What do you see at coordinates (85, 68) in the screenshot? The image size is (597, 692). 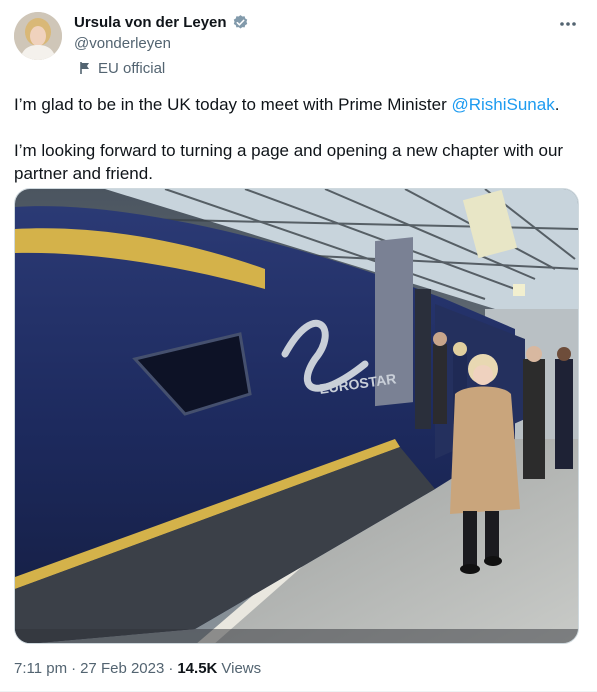 I see `flag-icon` at bounding box center [85, 68].